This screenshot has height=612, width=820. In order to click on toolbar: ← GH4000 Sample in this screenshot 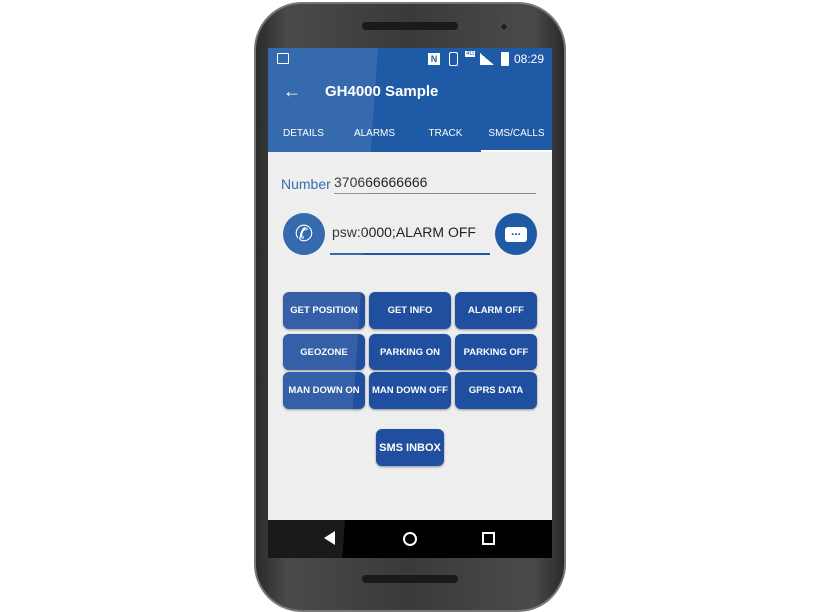, I will do `click(410, 92)`.